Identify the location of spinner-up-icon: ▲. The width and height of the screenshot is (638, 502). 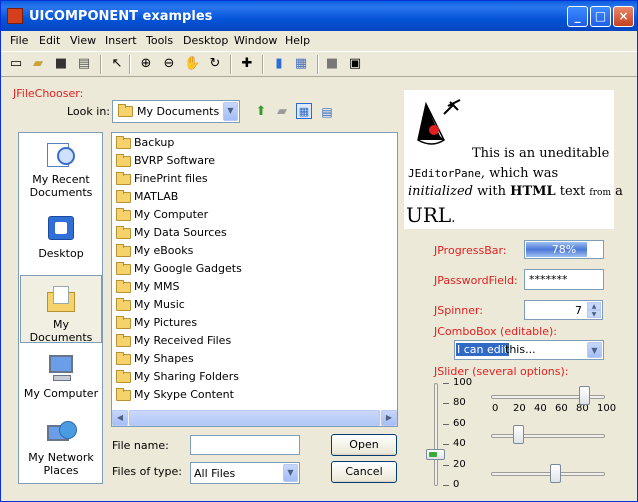
(594, 306).